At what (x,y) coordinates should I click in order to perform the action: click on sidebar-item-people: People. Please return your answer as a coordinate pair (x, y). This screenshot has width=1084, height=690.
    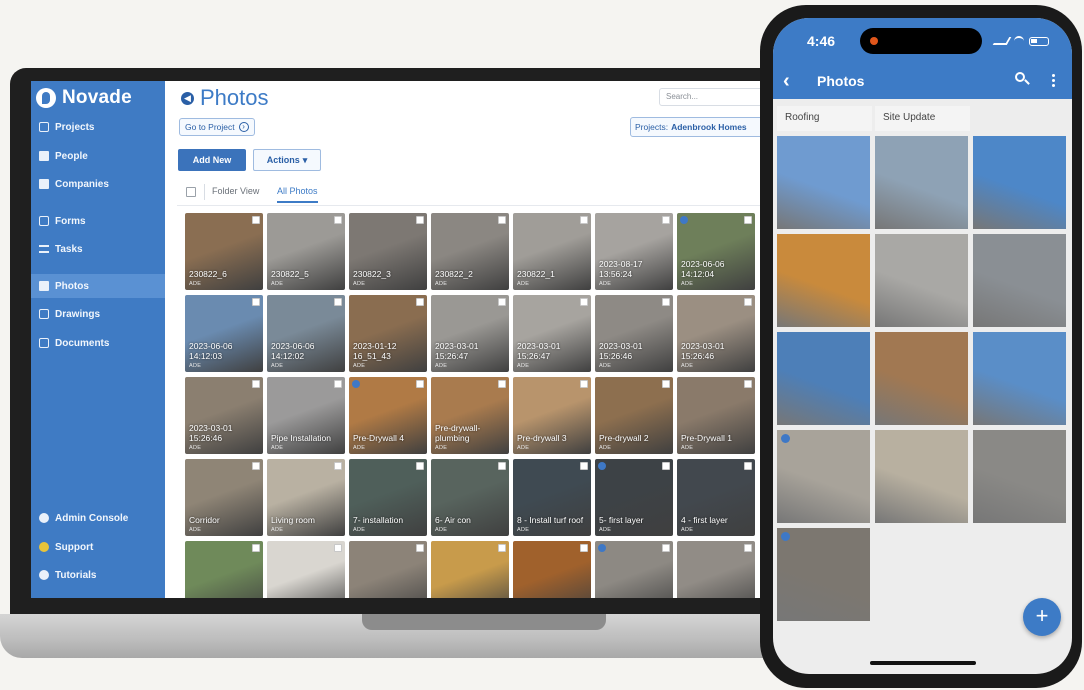
    Looking at the image, I should click on (98, 156).